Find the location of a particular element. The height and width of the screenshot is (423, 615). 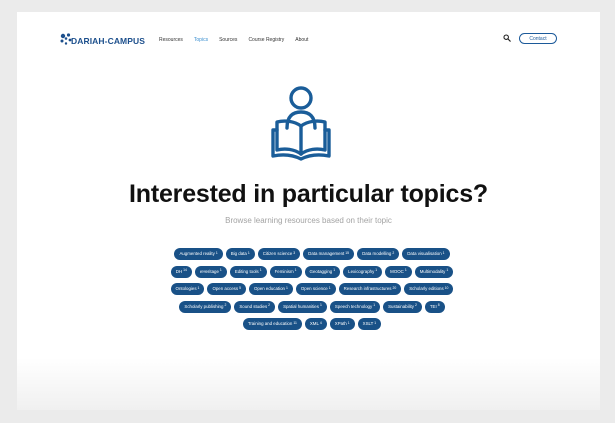

topic-tag-label: Ontologies is located at coordinates (186, 288).